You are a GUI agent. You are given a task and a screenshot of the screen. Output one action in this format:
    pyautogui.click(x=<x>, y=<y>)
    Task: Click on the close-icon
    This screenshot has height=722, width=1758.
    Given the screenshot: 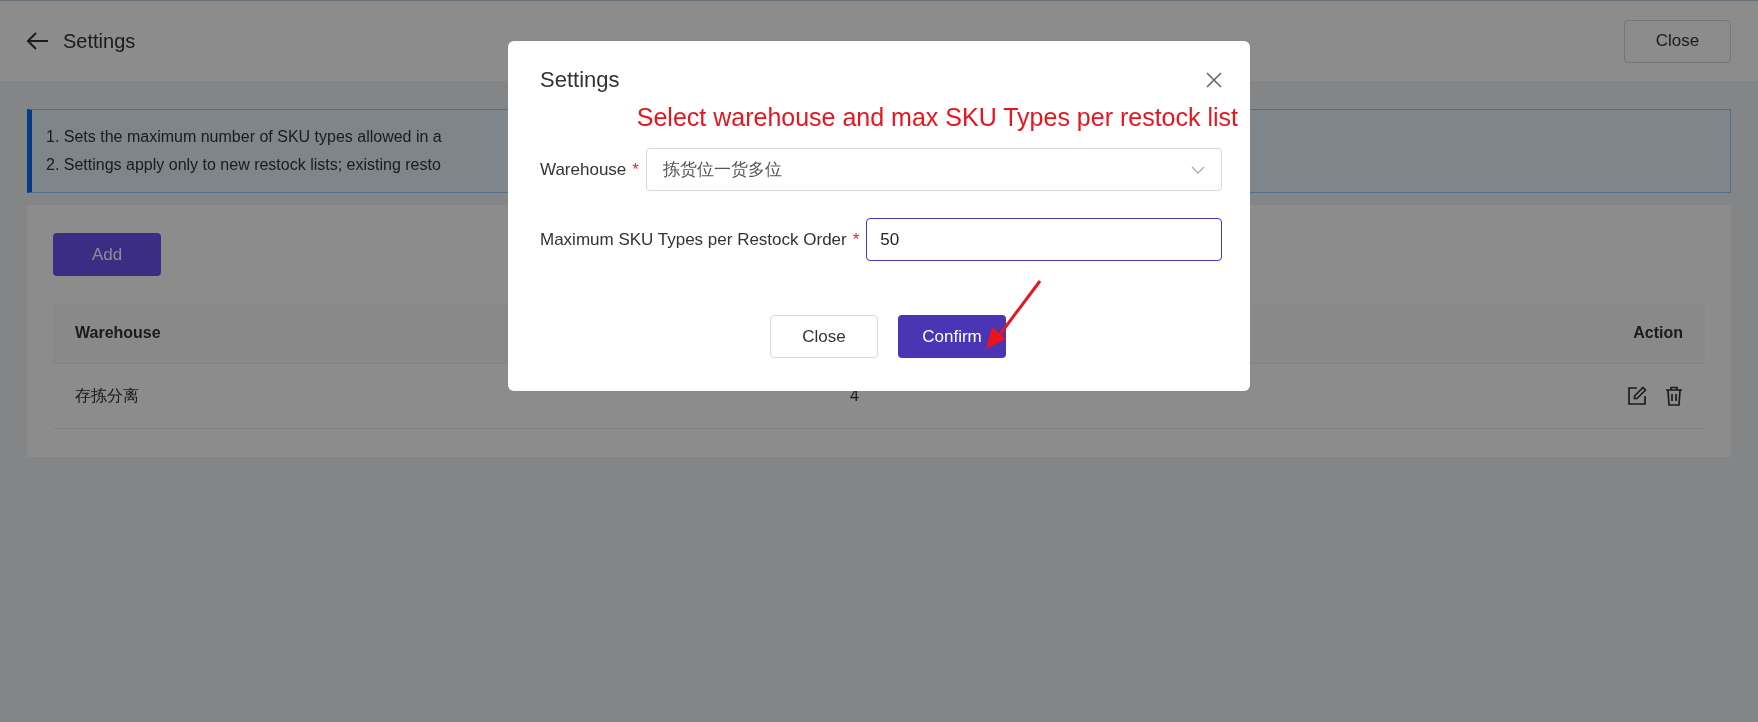 What is the action you would take?
    pyautogui.click(x=1214, y=80)
    